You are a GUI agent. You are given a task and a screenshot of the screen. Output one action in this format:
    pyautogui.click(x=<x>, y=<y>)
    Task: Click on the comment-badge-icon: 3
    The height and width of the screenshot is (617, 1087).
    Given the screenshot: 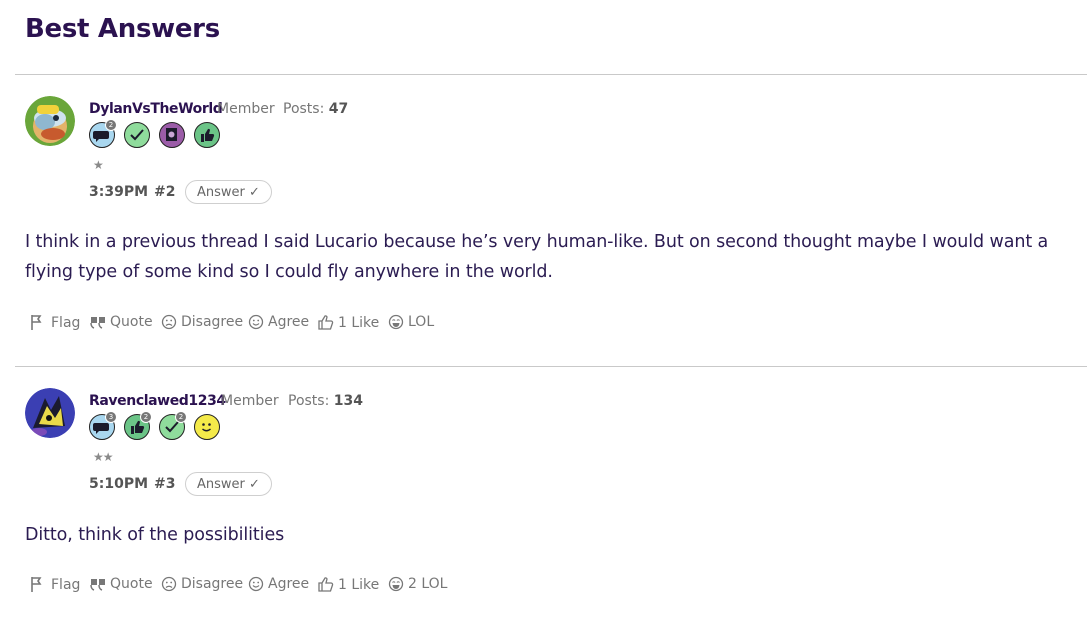 What is the action you would take?
    pyautogui.click(x=103, y=425)
    